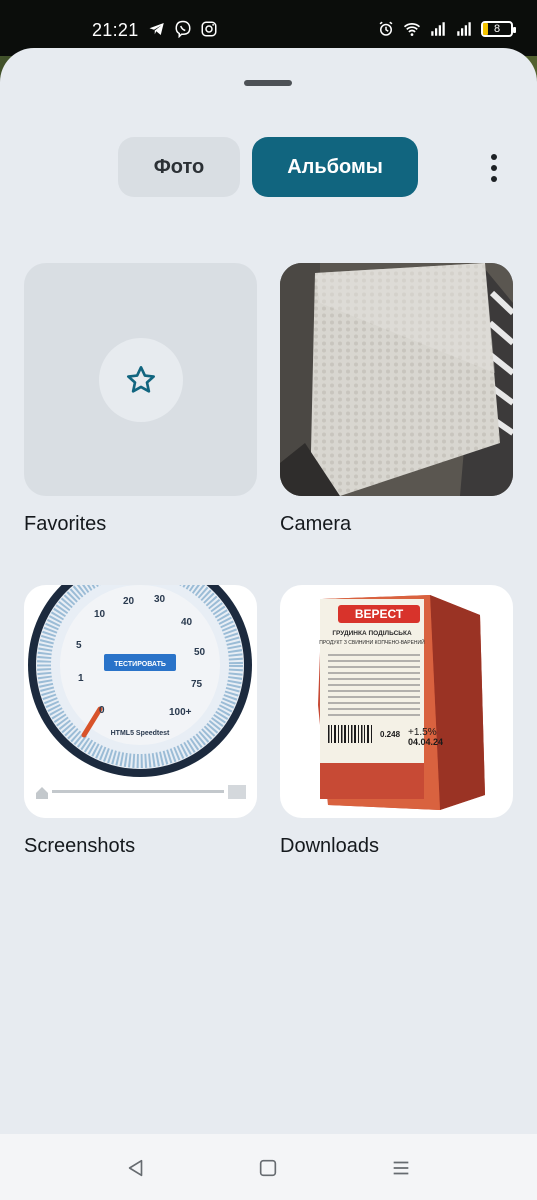  What do you see at coordinates (140, 733) in the screenshot?
I see `speedtest-caption: HTML5 Speedtest` at bounding box center [140, 733].